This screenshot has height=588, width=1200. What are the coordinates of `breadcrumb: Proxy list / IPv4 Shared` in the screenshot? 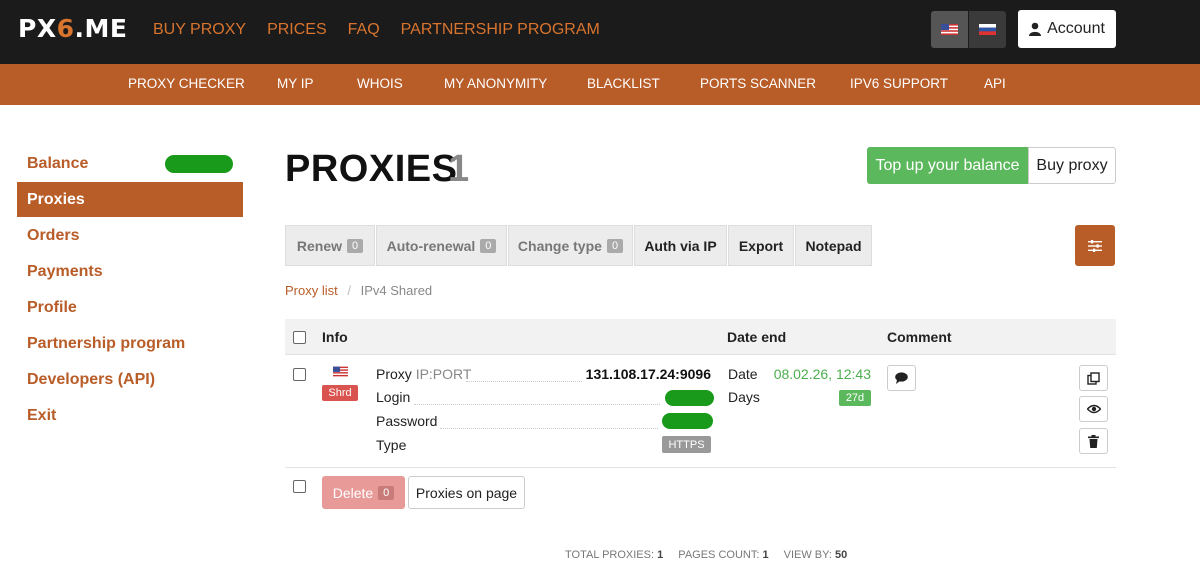 It's located at (358, 290).